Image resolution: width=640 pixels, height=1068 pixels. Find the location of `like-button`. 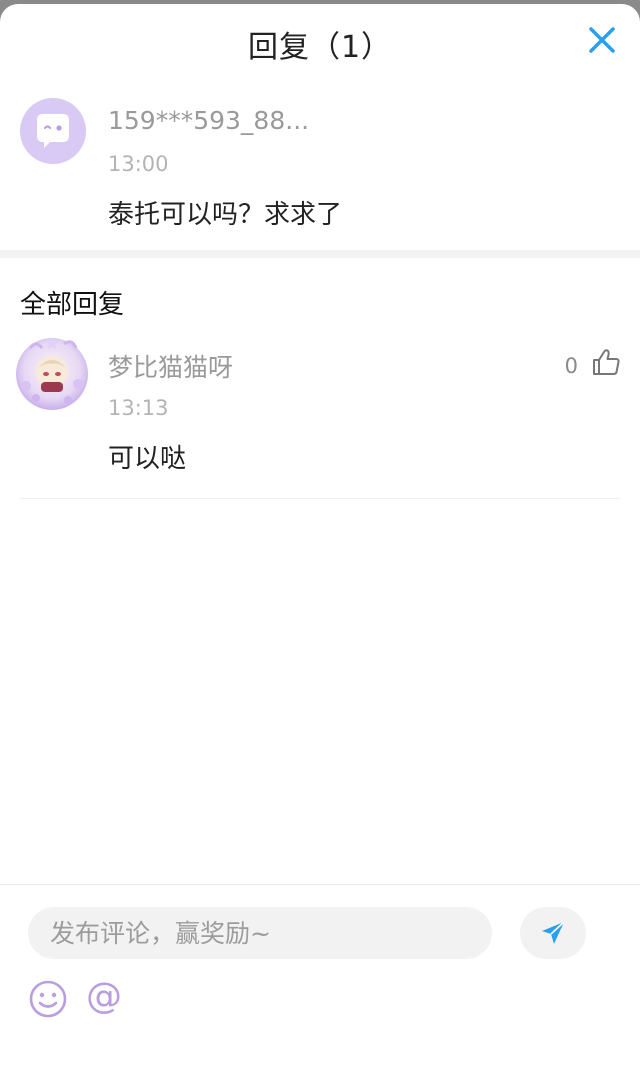

like-button is located at coordinates (606, 362).